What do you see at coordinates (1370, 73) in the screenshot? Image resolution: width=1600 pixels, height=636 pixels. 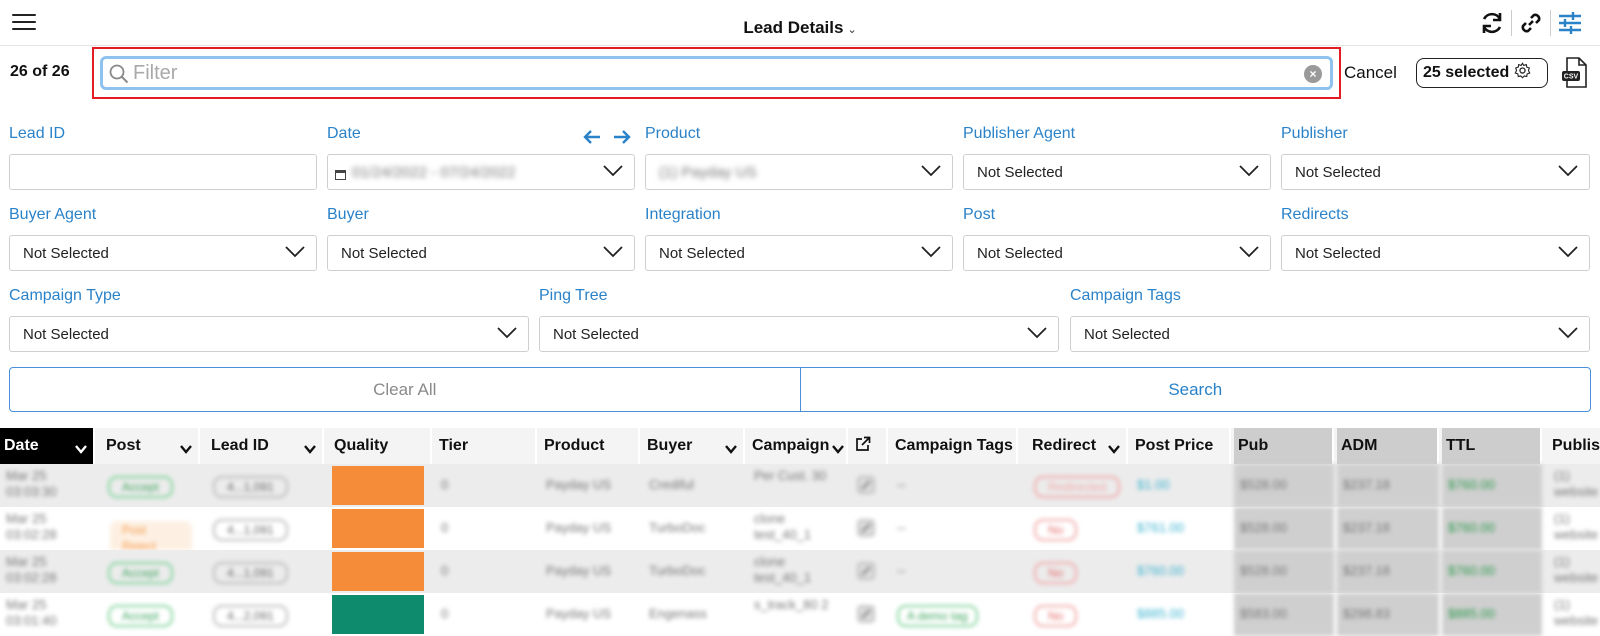 I see `cancel-button: Cancel` at bounding box center [1370, 73].